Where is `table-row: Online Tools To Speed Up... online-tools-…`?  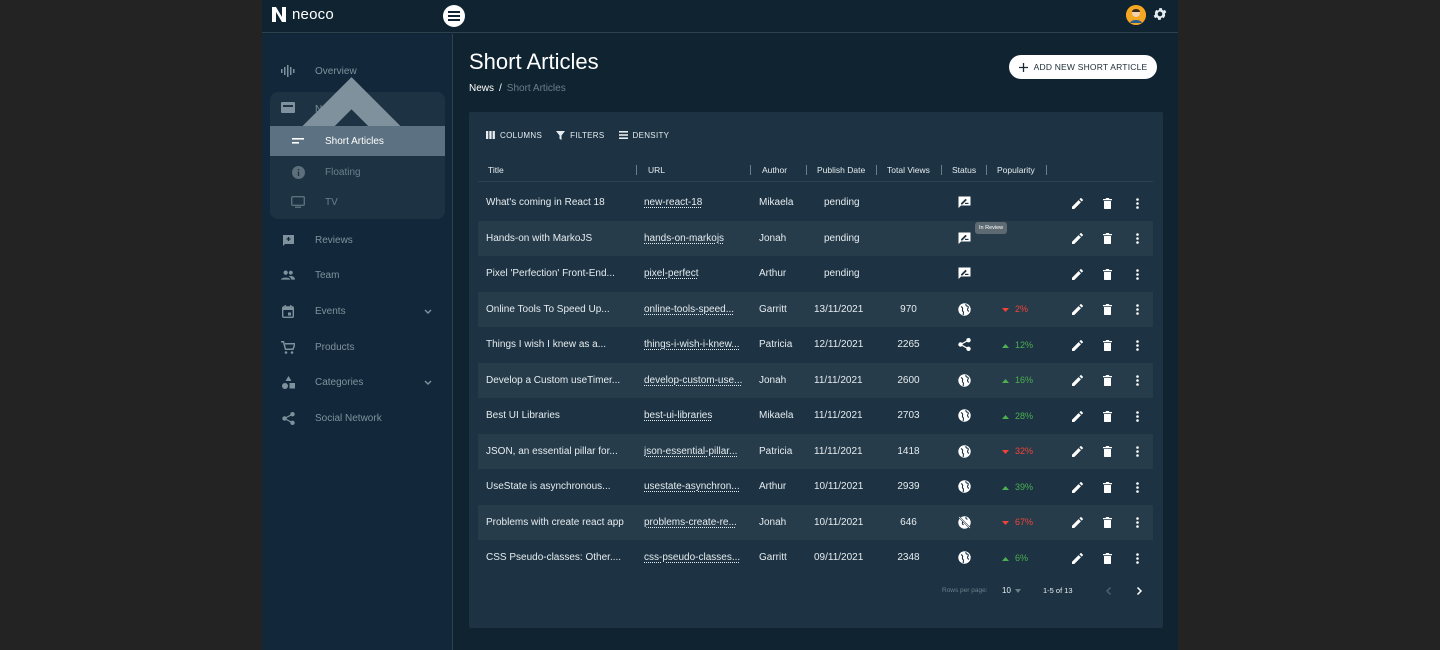
table-row: Online Tools To Speed Up... online-tools-… is located at coordinates (815, 309).